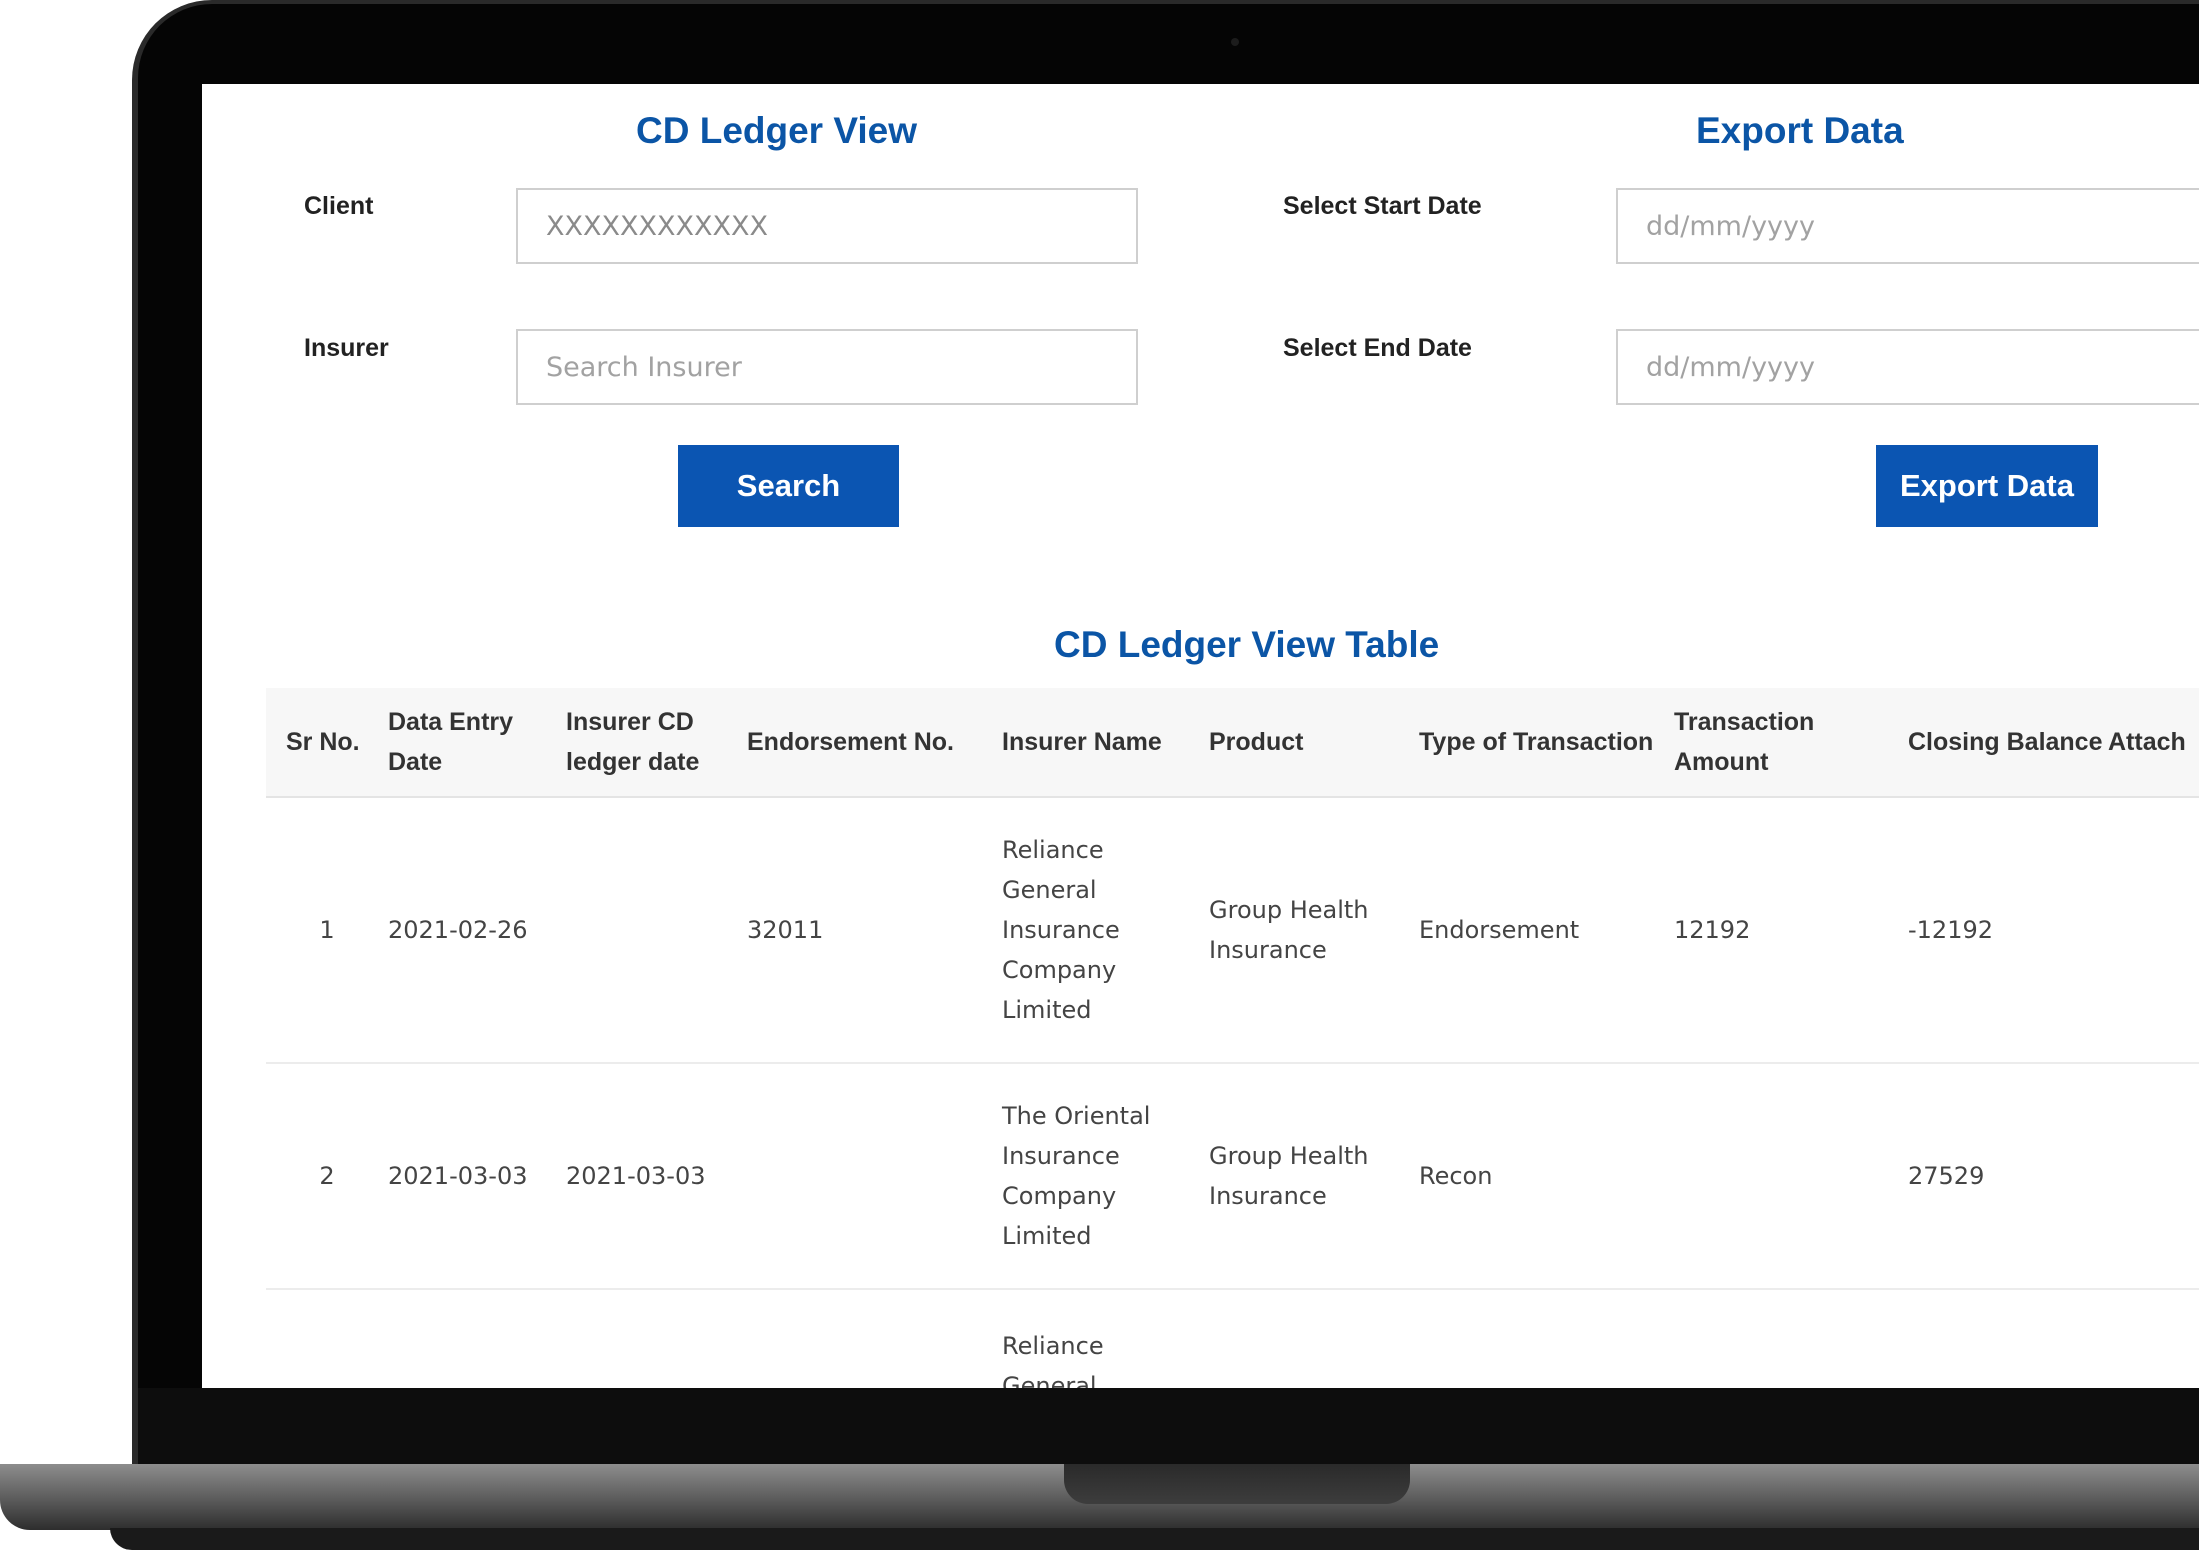 The image size is (2199, 1555). Describe the element at coordinates (1247, 644) in the screenshot. I see `ledger-table-title: CD Ledger View Table` at that location.